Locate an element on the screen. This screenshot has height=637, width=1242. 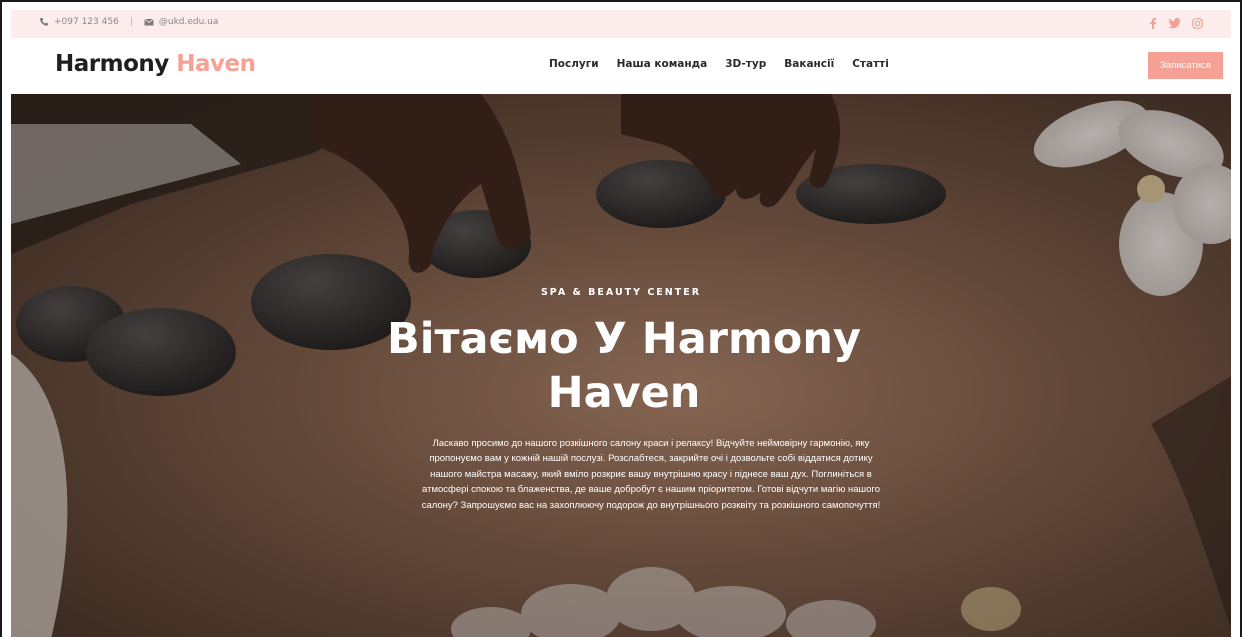
logo-text-primary: Harmony is located at coordinates (112, 64).